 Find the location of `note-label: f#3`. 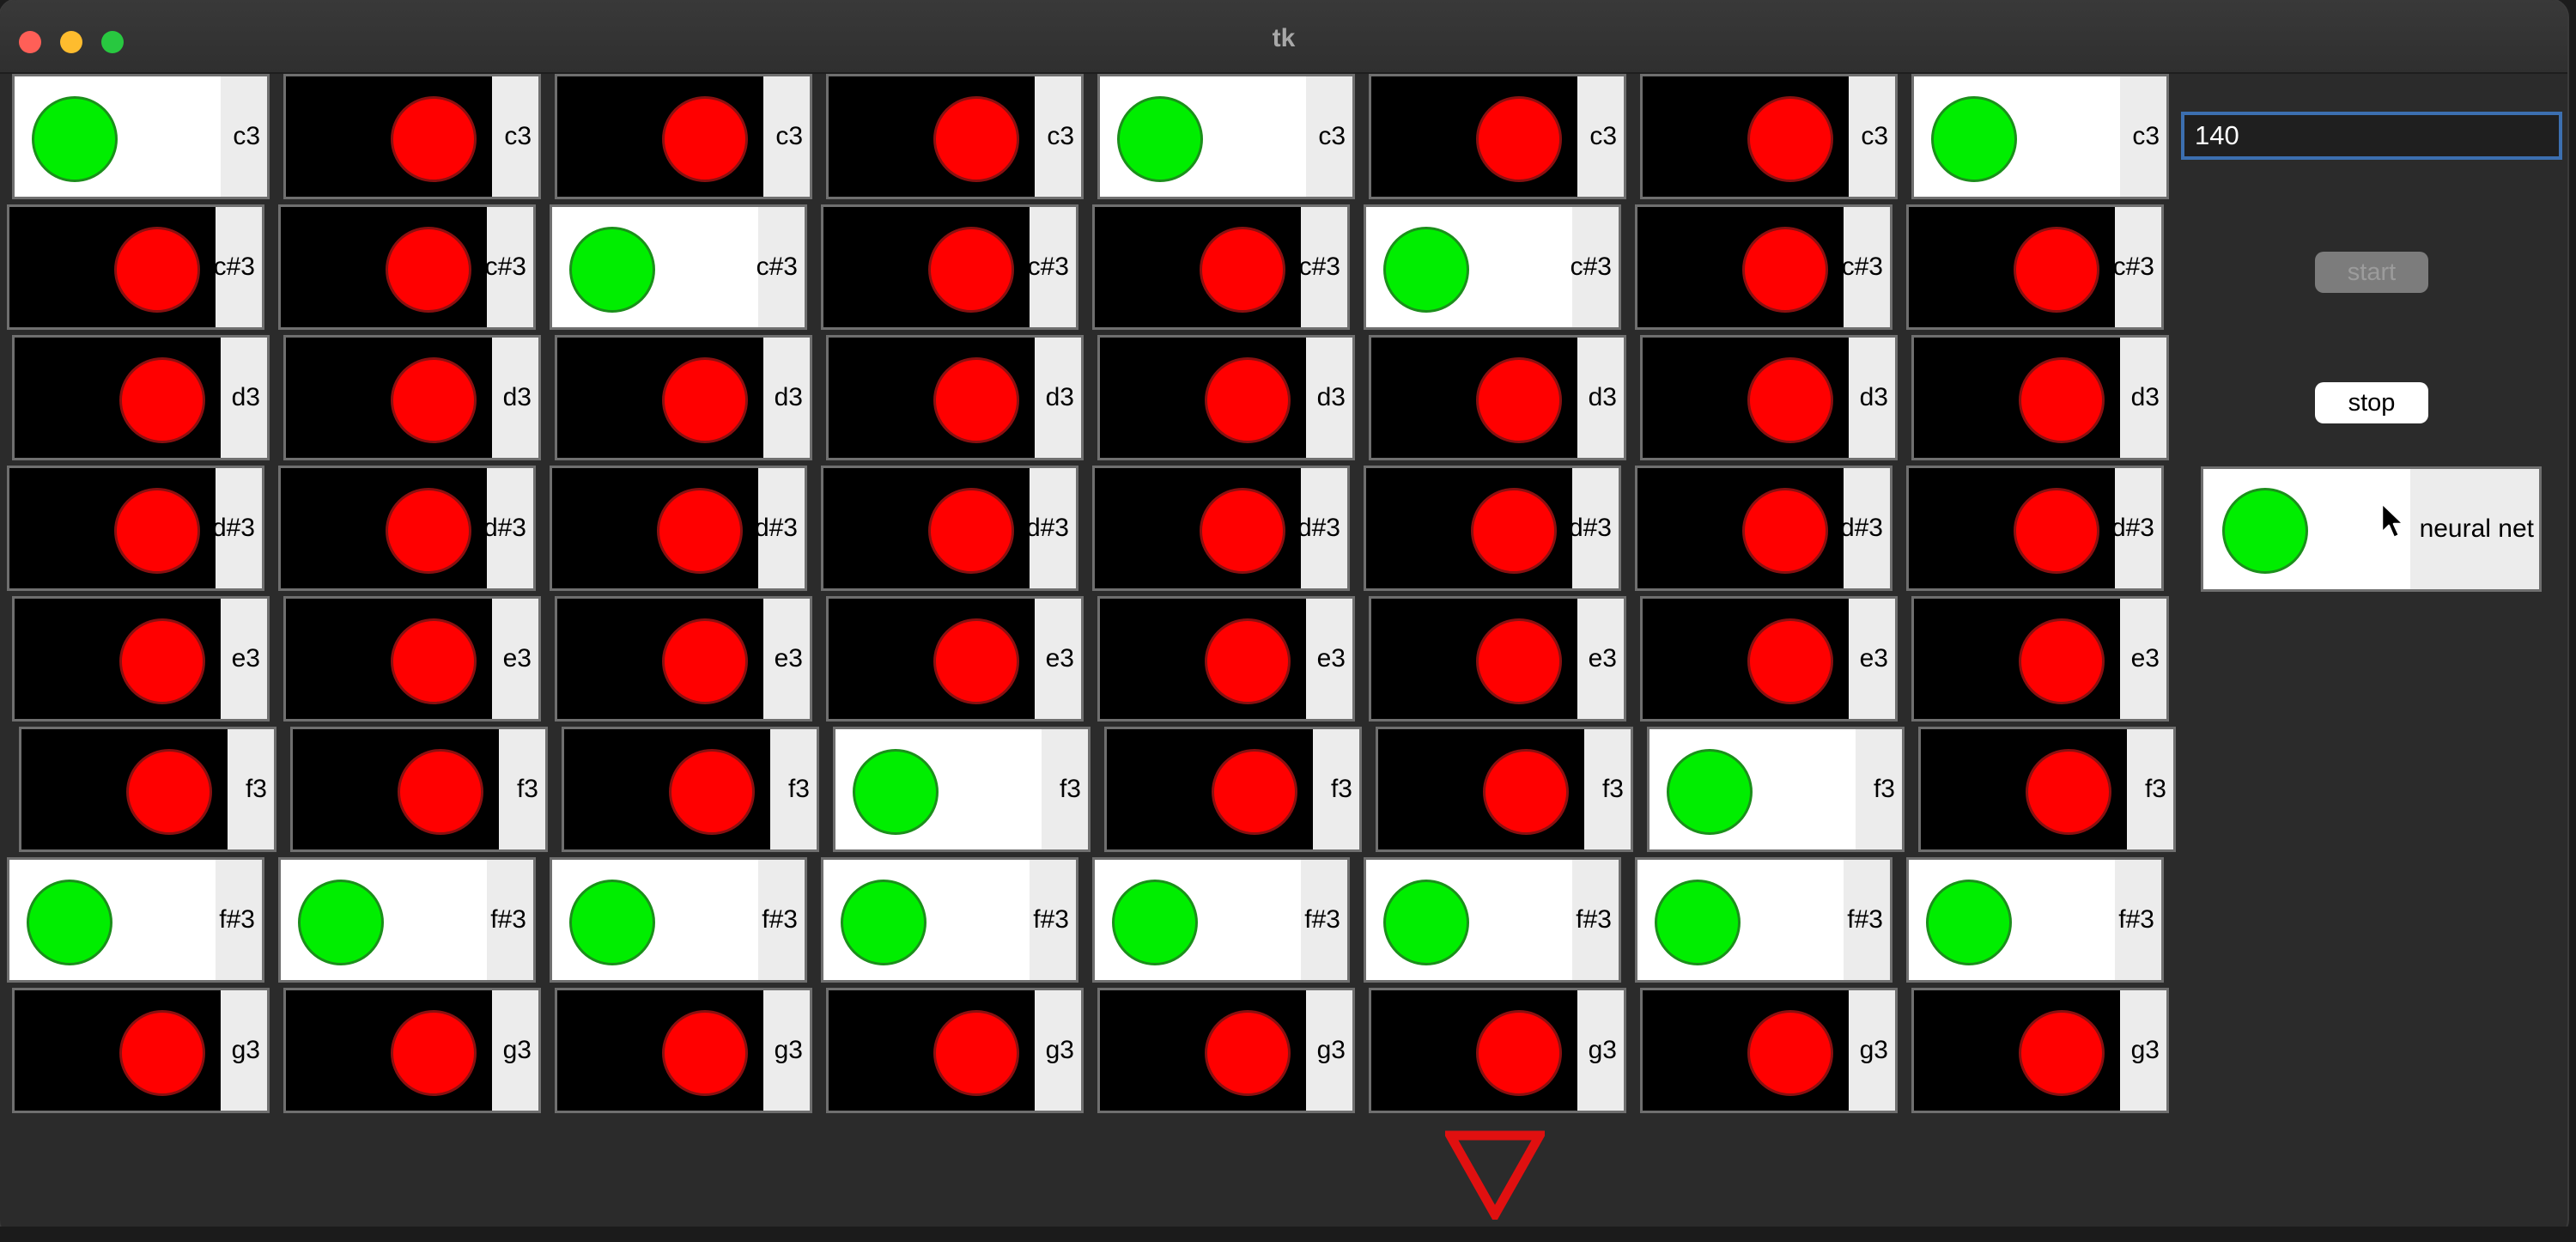

note-label: f#3 is located at coordinates (780, 919).